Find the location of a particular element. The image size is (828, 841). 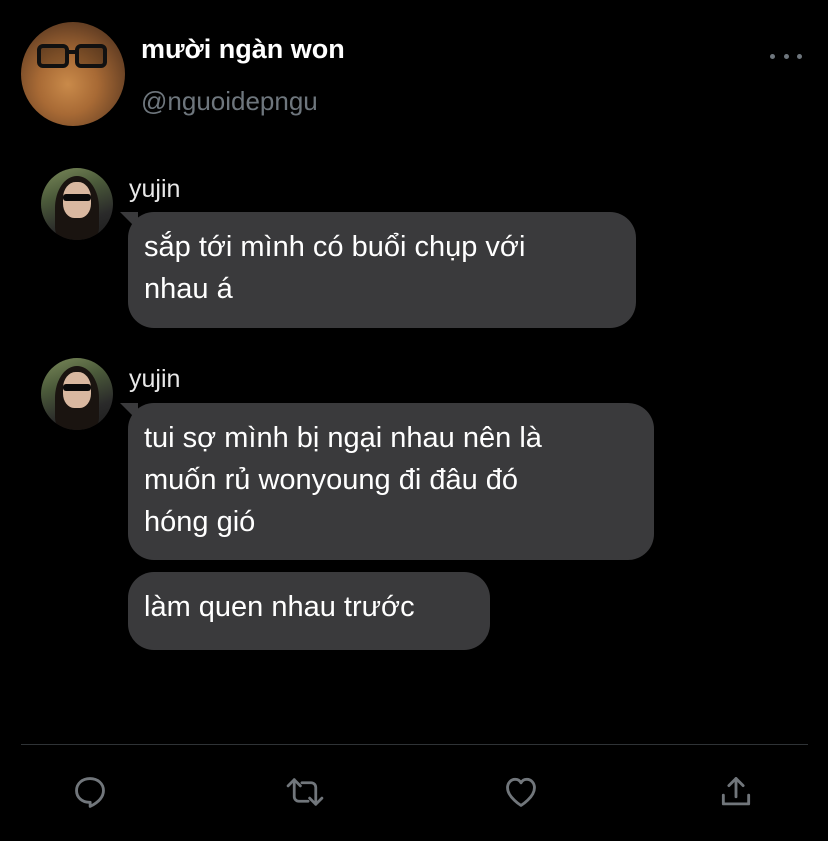

more-options-icon is located at coordinates (786, 56).